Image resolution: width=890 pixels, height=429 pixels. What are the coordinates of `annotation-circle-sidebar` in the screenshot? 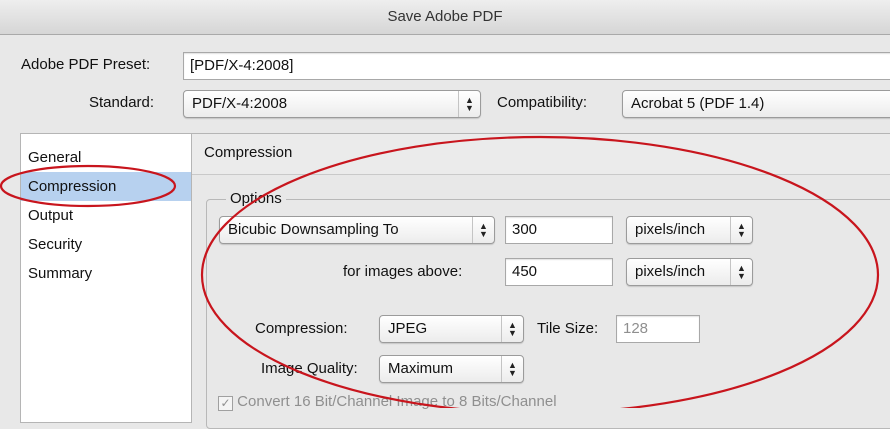 It's located at (88, 186).